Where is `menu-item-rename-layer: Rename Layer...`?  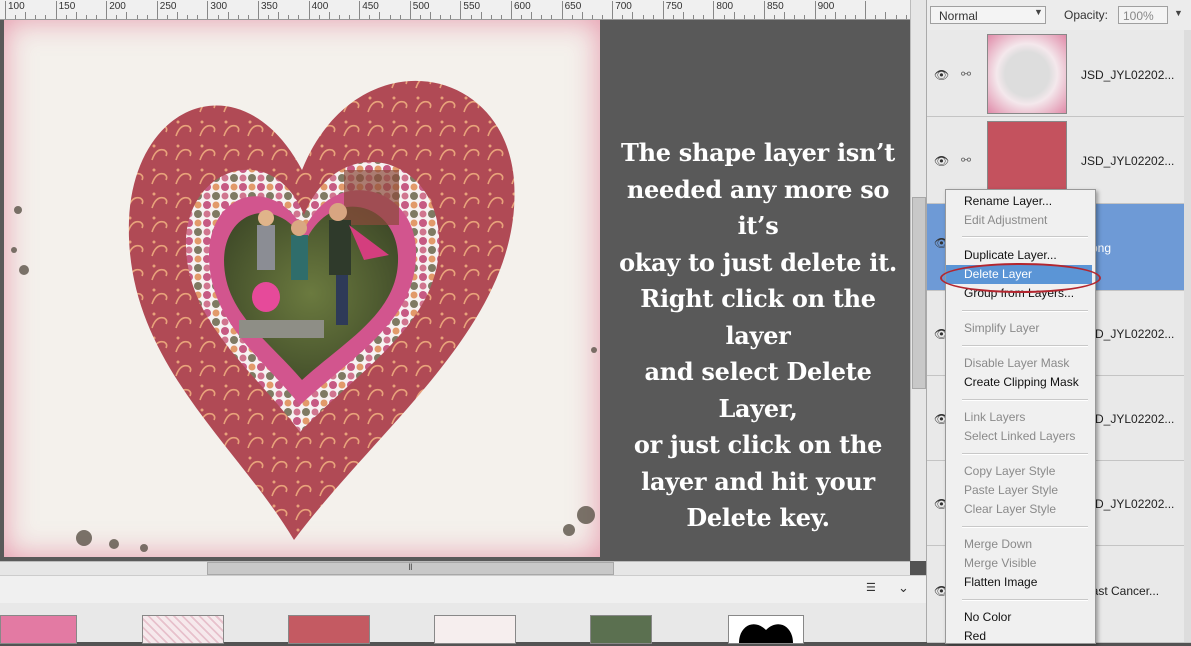 menu-item-rename-layer: Rename Layer... is located at coordinates (1019, 201).